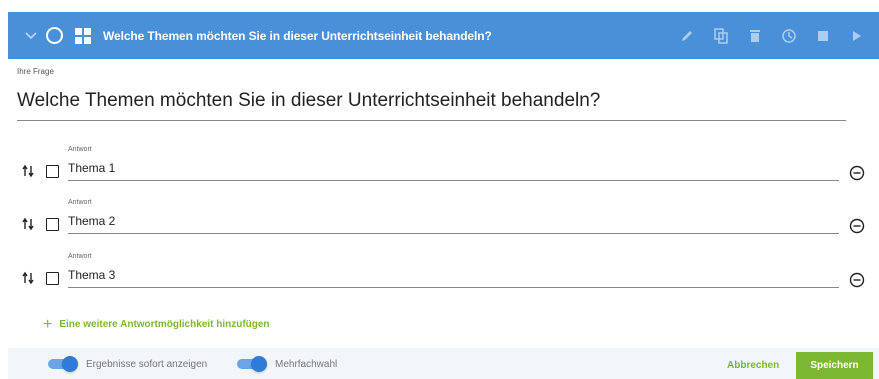  Describe the element at coordinates (91, 168) in the screenshot. I see `answer-input: Thema 1` at that location.